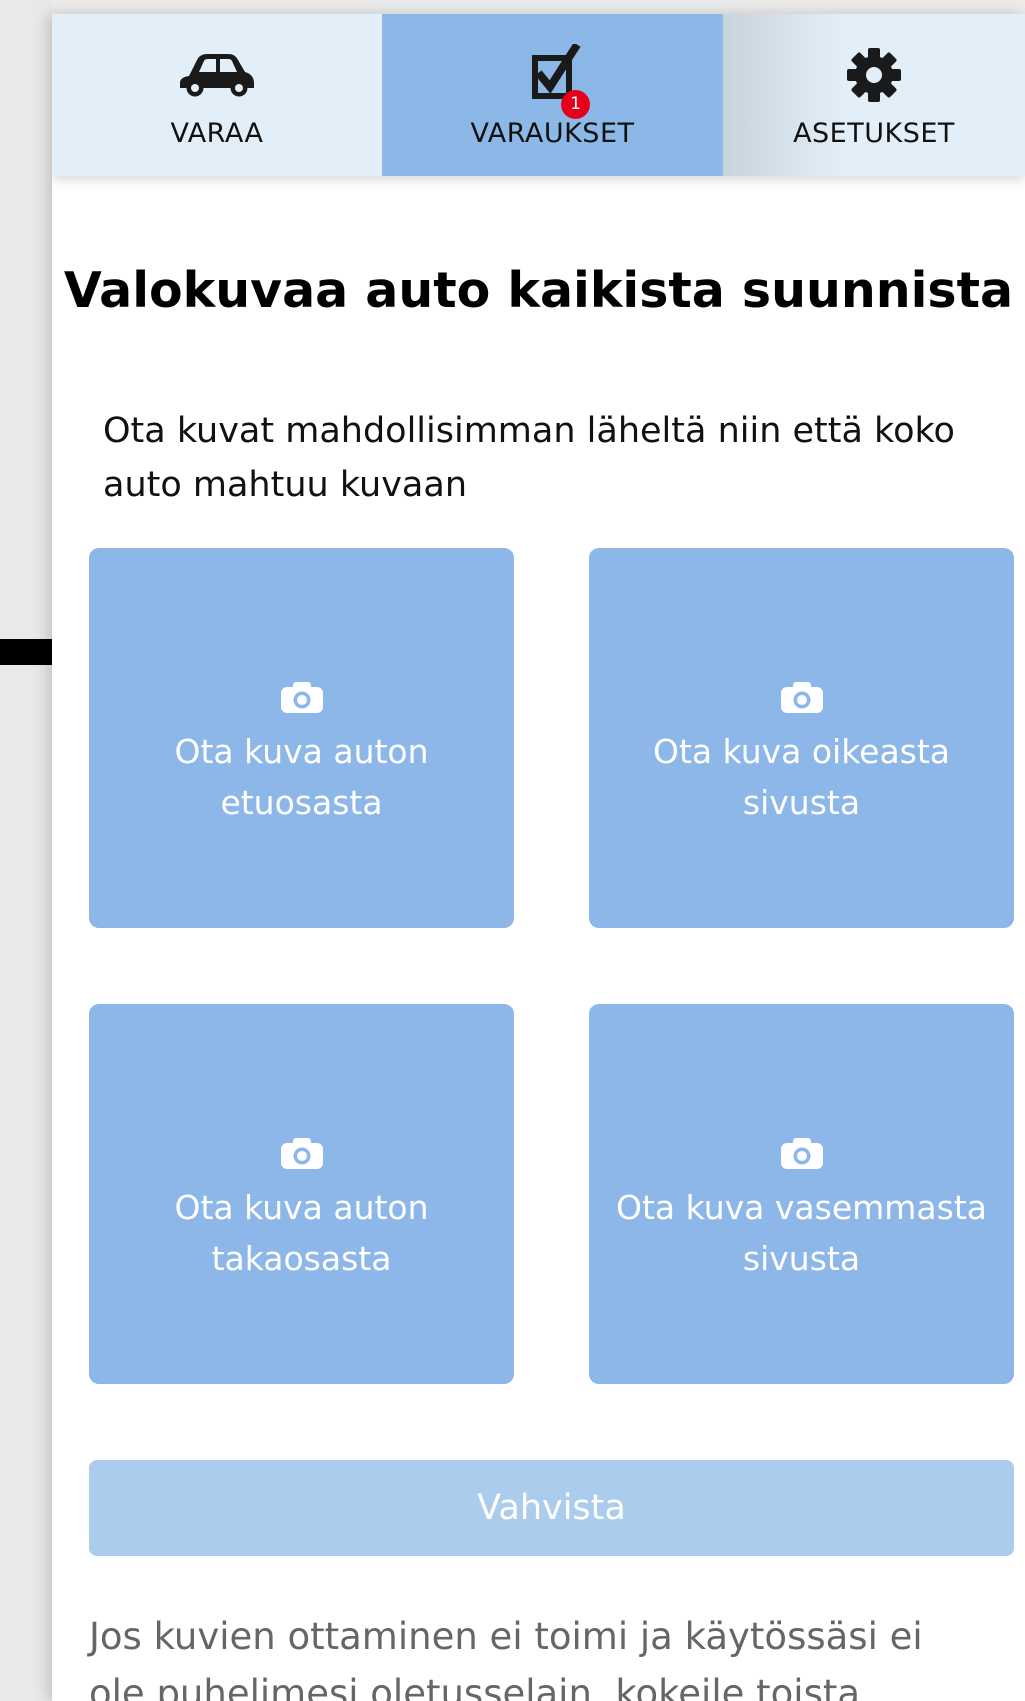 This screenshot has height=1701, width=1025. Describe the element at coordinates (538, 290) in the screenshot. I see `page-title: Valokuvaa auto kaikista suunnista` at that location.